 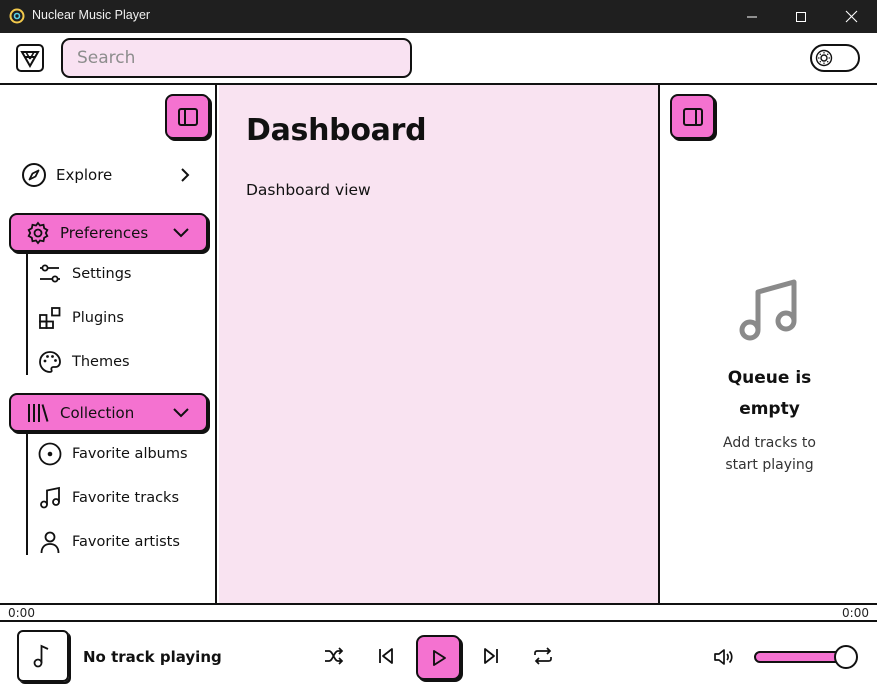 I want to click on sidebar-item-label: Settings, so click(x=102, y=274).